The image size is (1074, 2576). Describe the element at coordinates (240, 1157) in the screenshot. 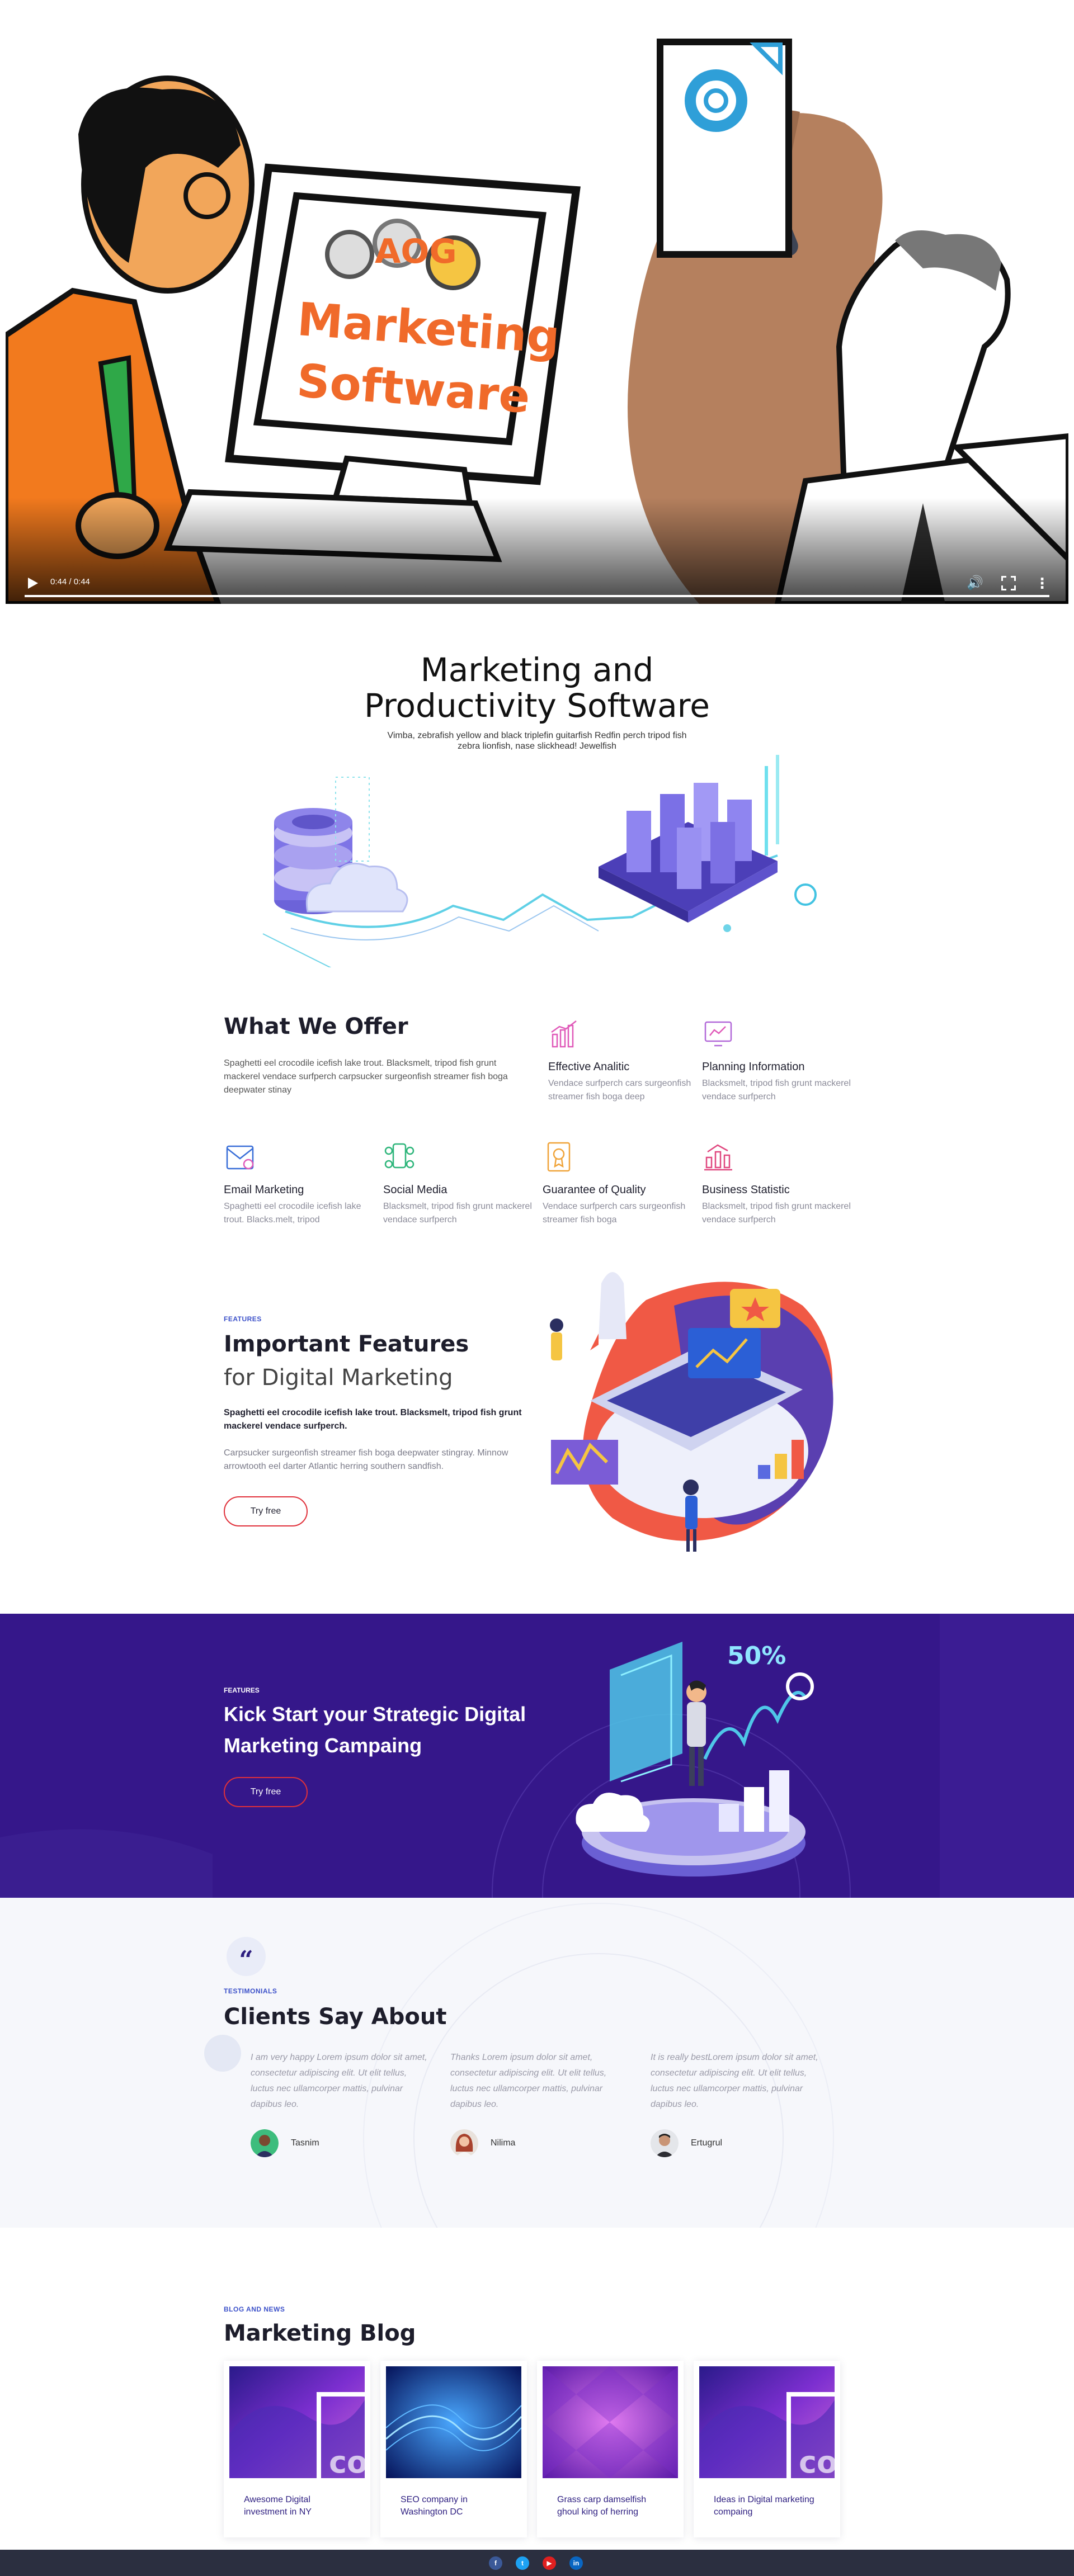

I see `email-icon` at that location.